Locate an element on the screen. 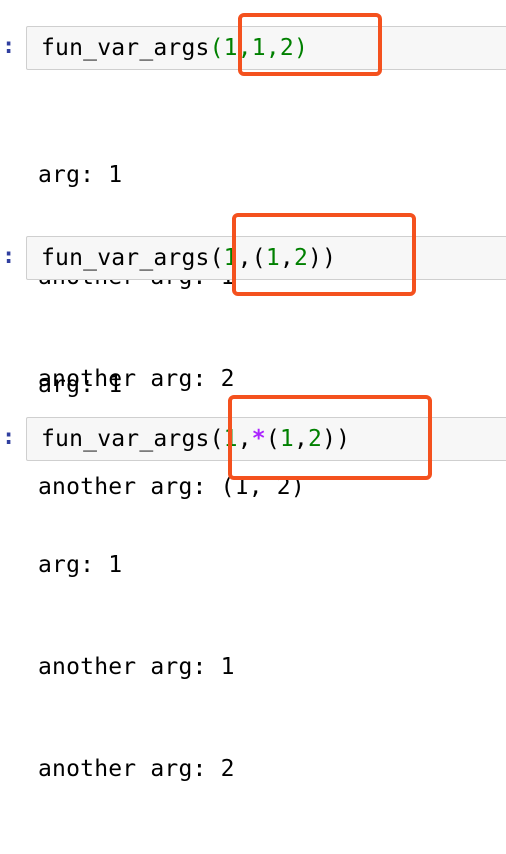  output-line: another arg: 1 is located at coordinates (136, 667).